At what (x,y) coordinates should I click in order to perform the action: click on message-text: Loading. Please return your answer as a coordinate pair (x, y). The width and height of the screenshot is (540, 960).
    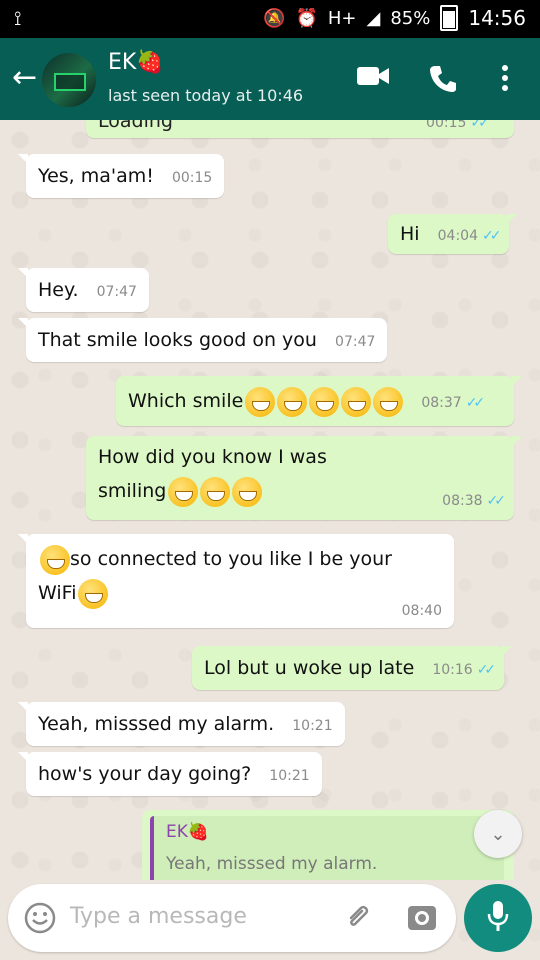
    Looking at the image, I should click on (135, 126).